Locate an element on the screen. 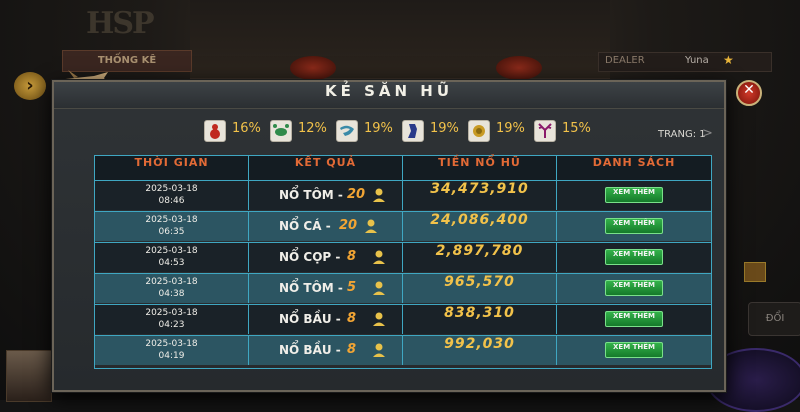 Image resolution: width=800 pixels, height=412 pixels. stat-percent: 15% is located at coordinates (576, 128).